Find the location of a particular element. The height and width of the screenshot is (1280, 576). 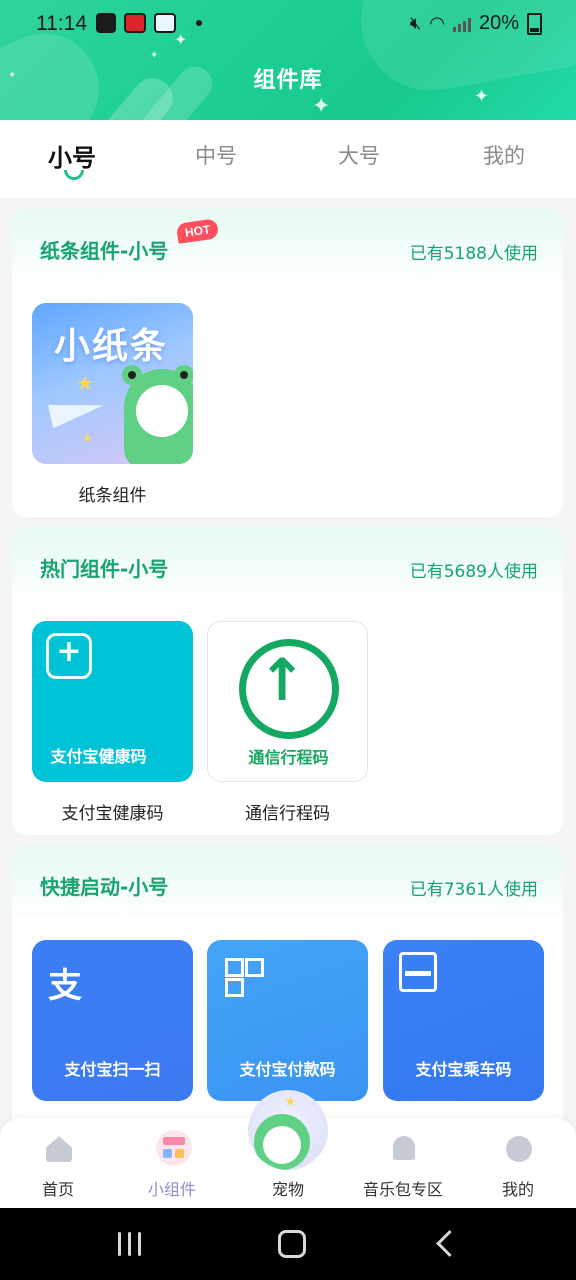

qr-code-icon is located at coordinates (244, 977).